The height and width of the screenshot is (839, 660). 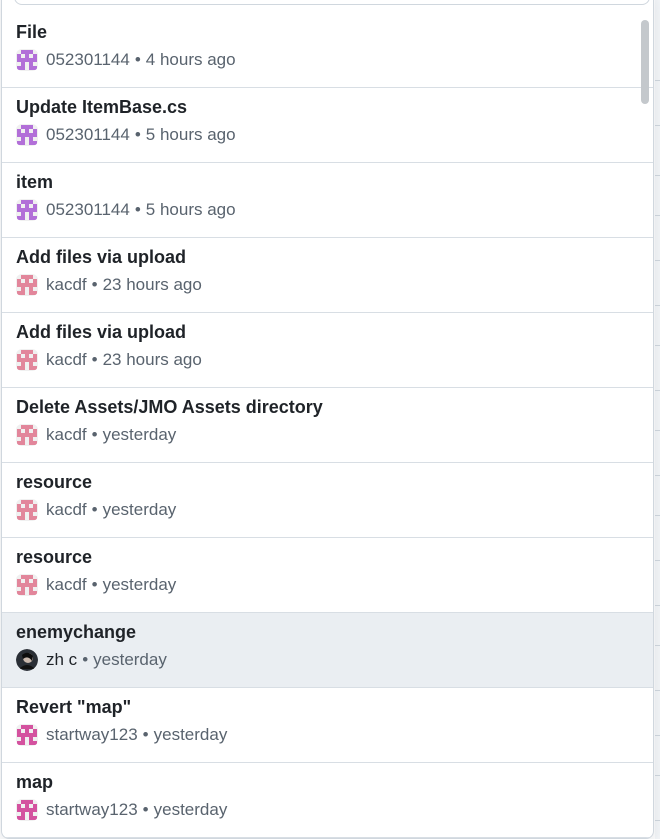 I want to click on commit-title: File, so click(x=32, y=32).